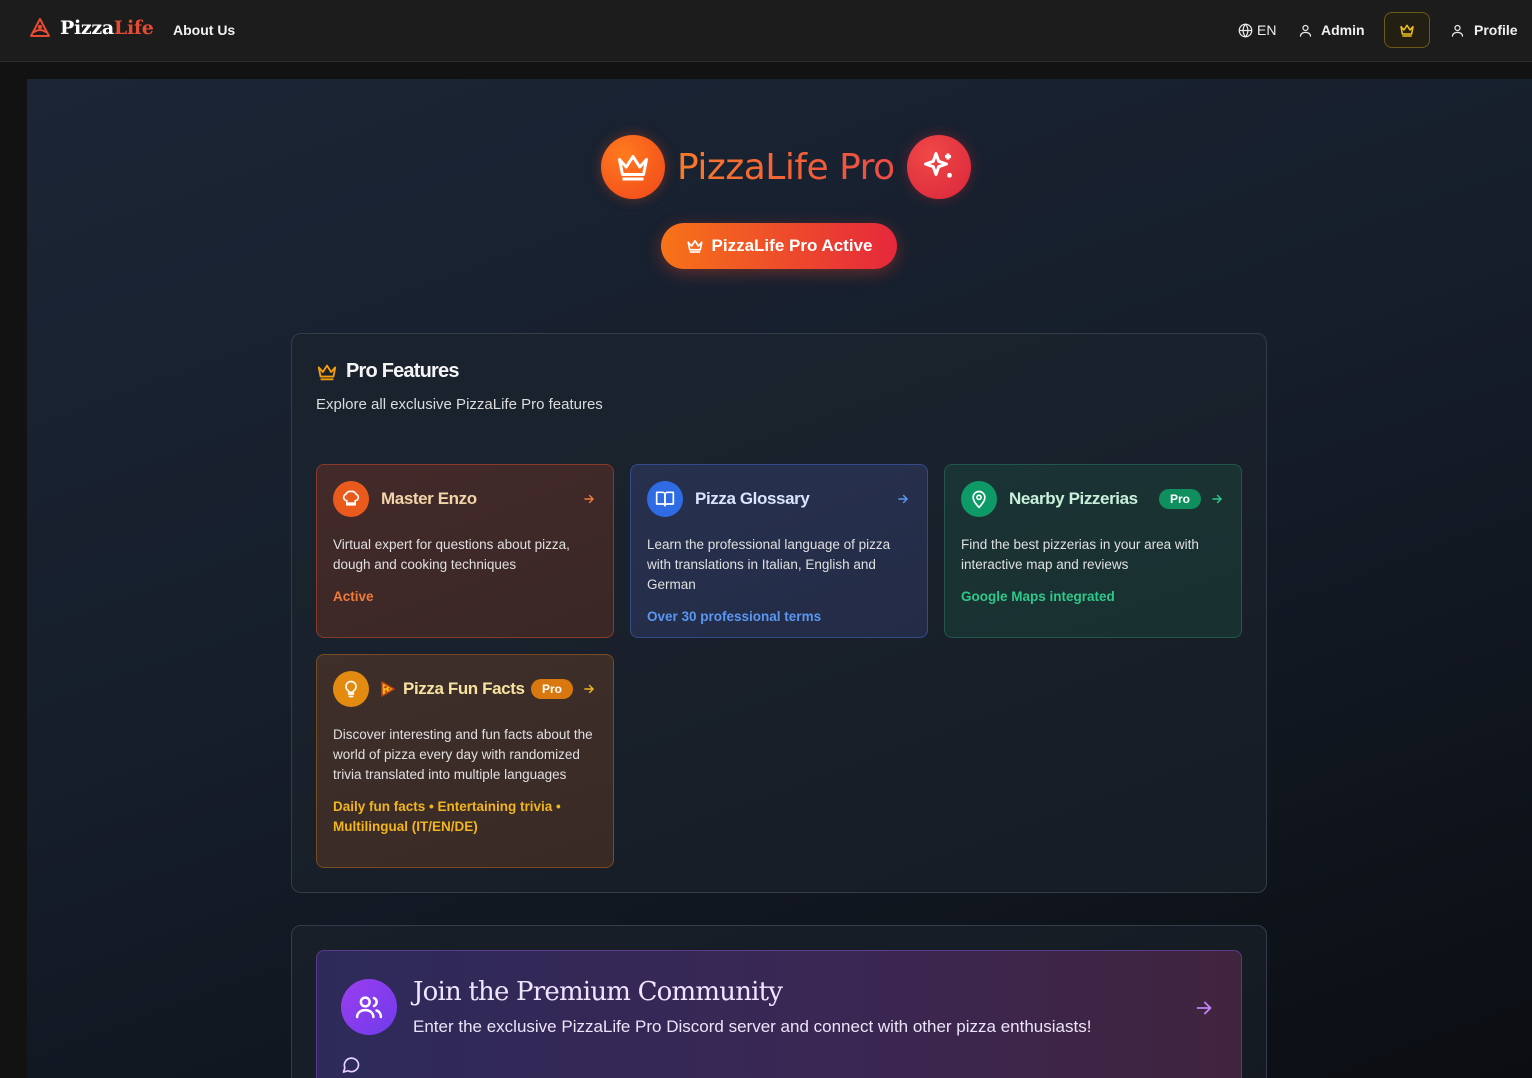 This screenshot has width=1532, height=1078. Describe the element at coordinates (353, 596) in the screenshot. I see `feature-status: Active` at that location.